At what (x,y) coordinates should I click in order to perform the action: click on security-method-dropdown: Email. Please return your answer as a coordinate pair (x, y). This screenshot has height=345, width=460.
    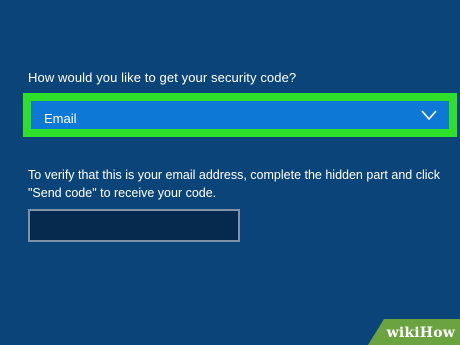
    Looking at the image, I should click on (240, 115).